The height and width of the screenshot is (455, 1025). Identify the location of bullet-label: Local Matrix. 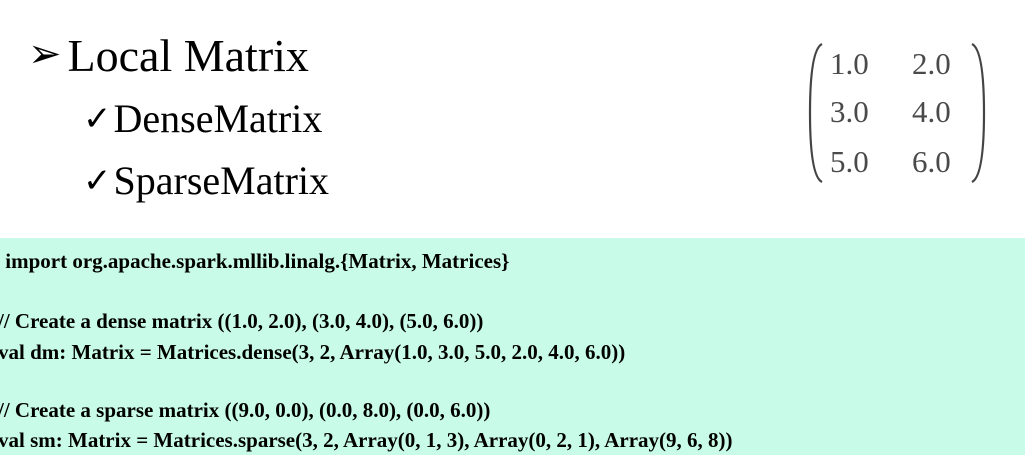
(188, 55).